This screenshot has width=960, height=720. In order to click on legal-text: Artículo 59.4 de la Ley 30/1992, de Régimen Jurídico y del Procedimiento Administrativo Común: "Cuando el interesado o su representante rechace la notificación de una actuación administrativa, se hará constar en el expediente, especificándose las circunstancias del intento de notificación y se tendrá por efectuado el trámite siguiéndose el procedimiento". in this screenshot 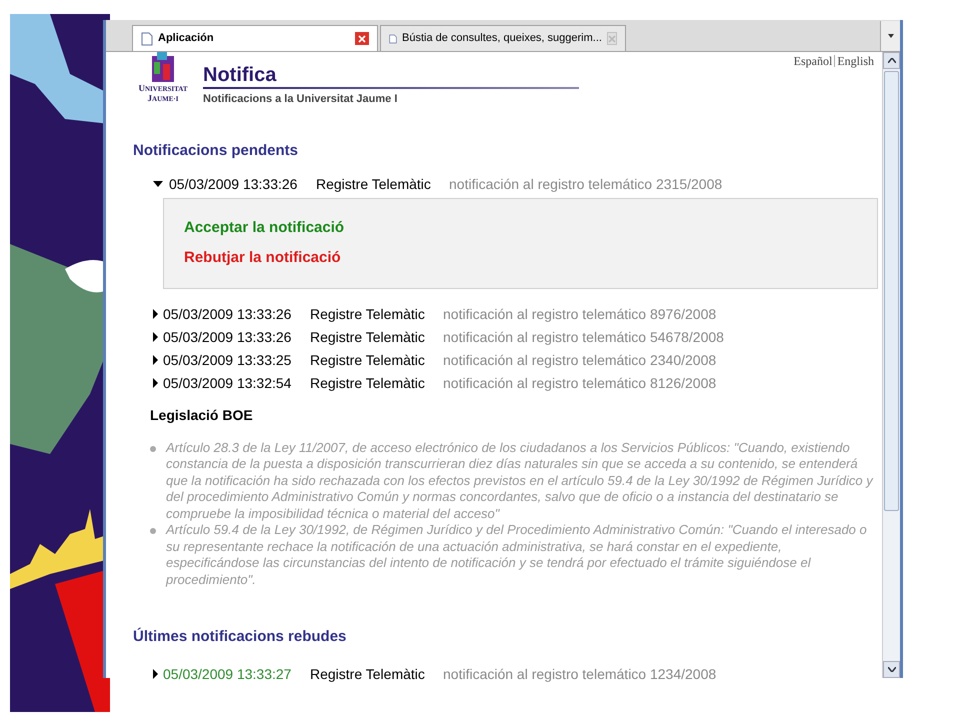, I will do `click(517, 555)`.